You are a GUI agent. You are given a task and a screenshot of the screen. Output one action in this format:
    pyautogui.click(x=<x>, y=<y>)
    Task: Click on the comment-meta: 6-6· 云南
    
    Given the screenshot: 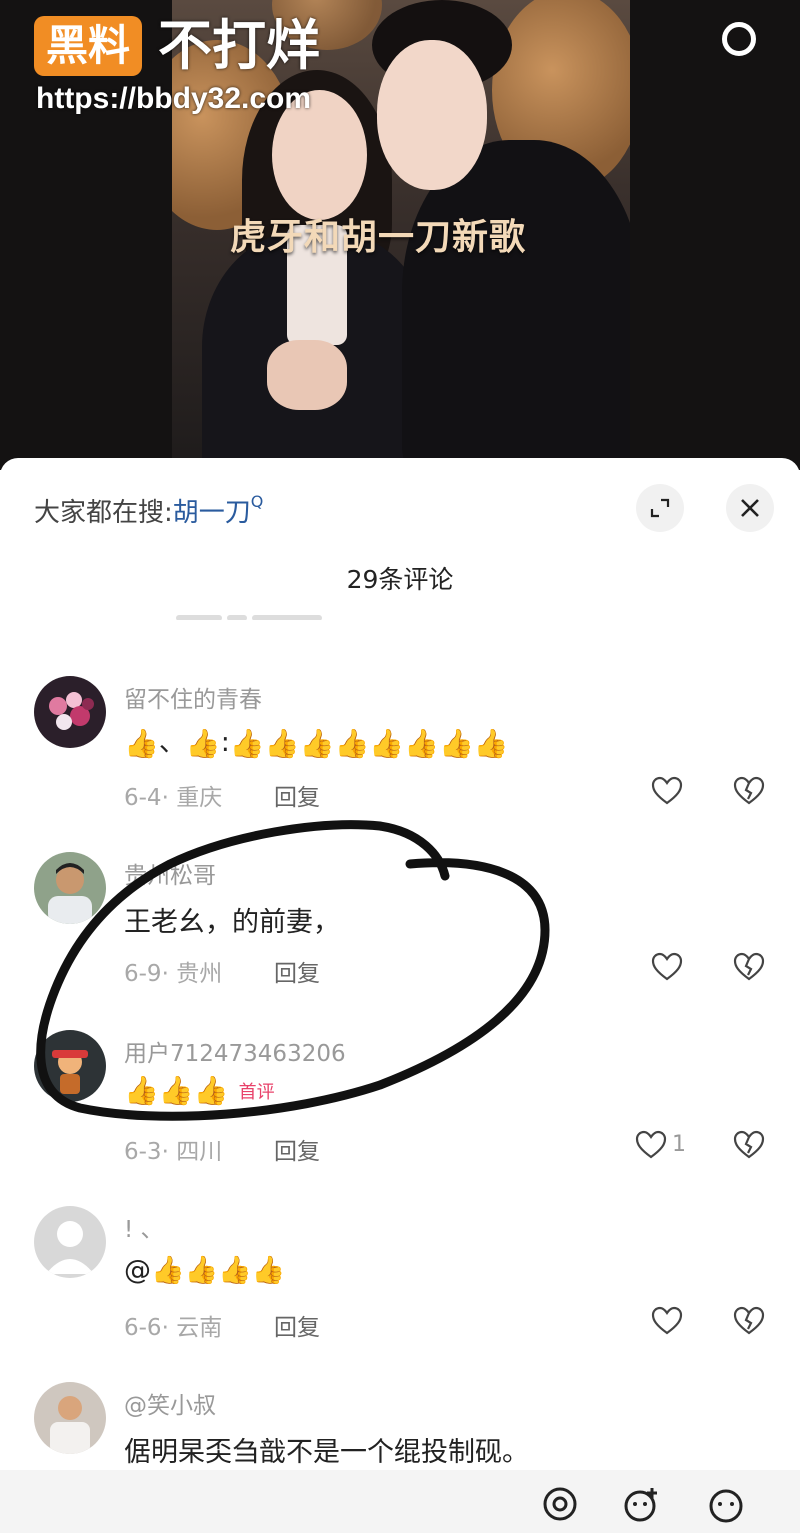 What is the action you would take?
    pyautogui.click(x=173, y=1328)
    